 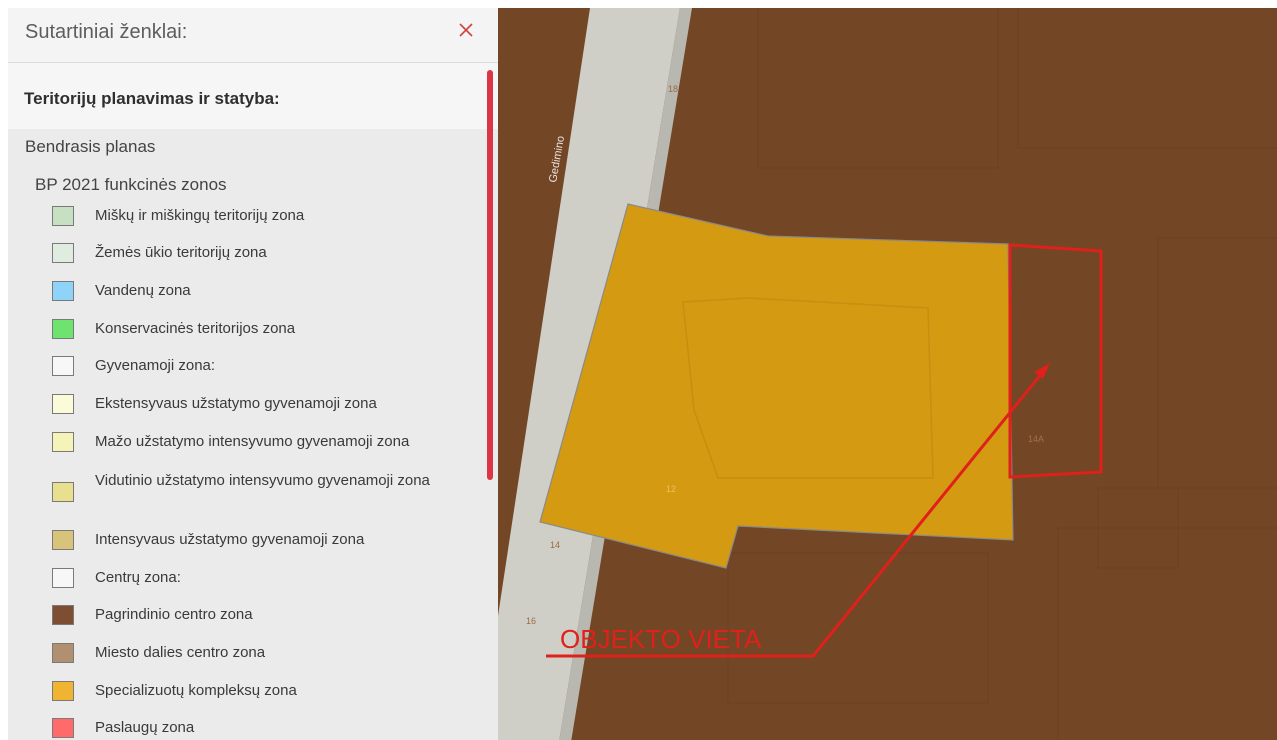 I want to click on subgroup-title: BP 2021 funkcinės zonos, so click(x=131, y=184).